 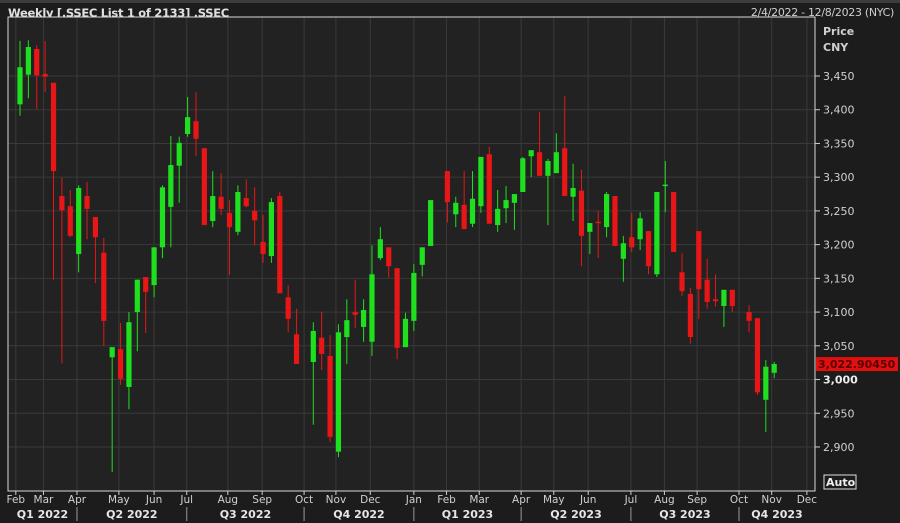 I want to click on x-quarter-label: Q2 2022, so click(x=131, y=514).